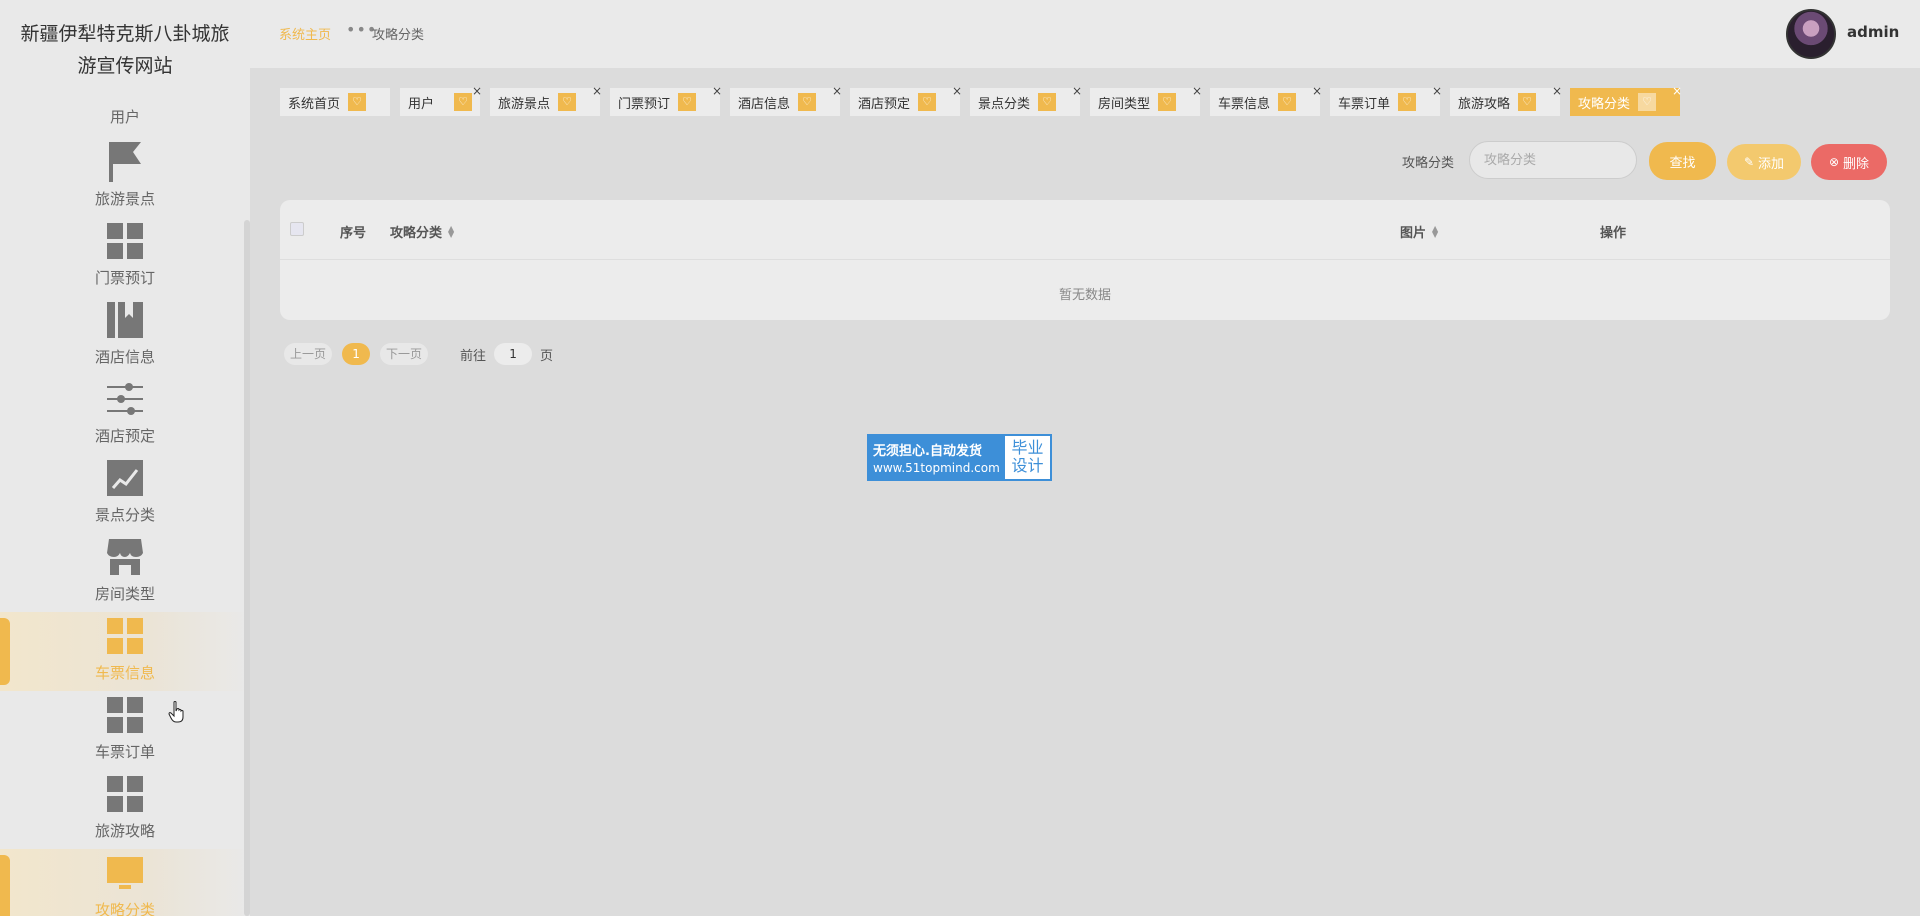 The image size is (1920, 916). Describe the element at coordinates (927, 451) in the screenshot. I see `watermark-line1: 无须担心.自动发货` at that location.